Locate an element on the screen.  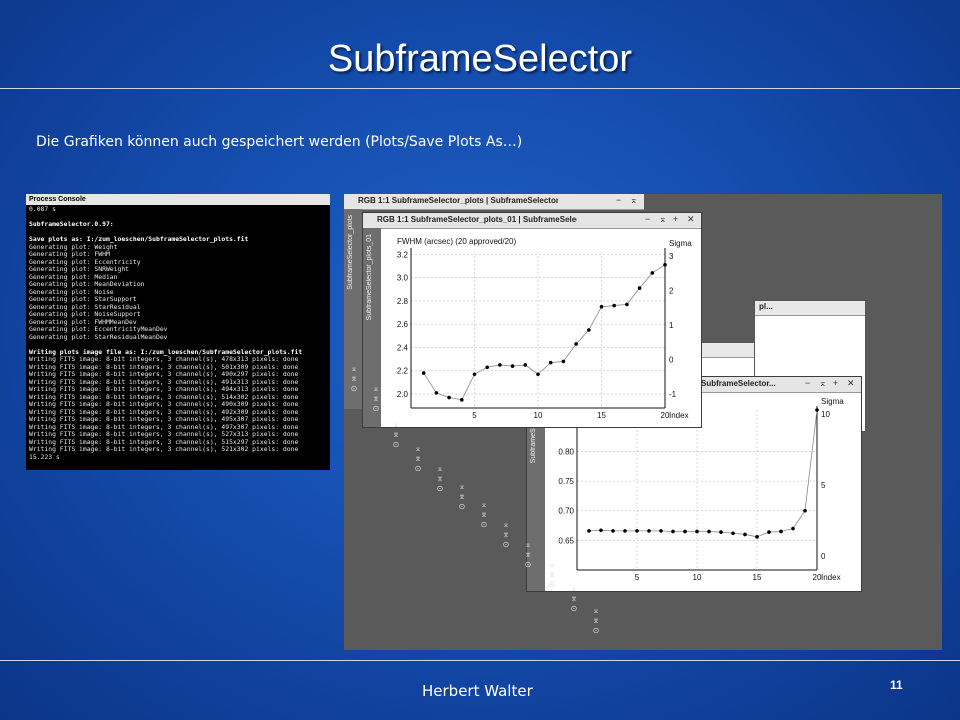
series-line is located at coordinates (544, 332).